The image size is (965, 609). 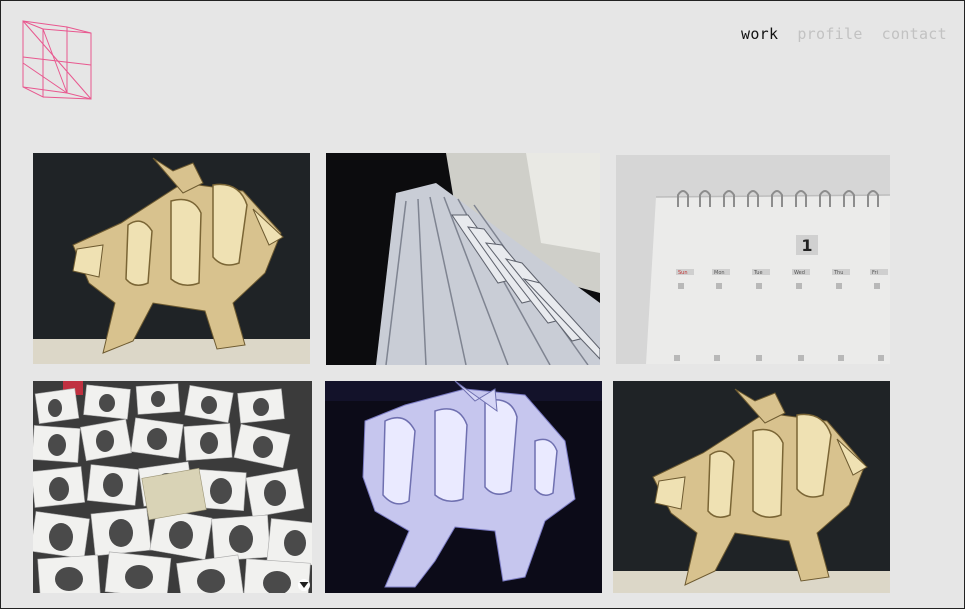 I want to click on wood-sculpture-alt-image, so click(x=751, y=487).